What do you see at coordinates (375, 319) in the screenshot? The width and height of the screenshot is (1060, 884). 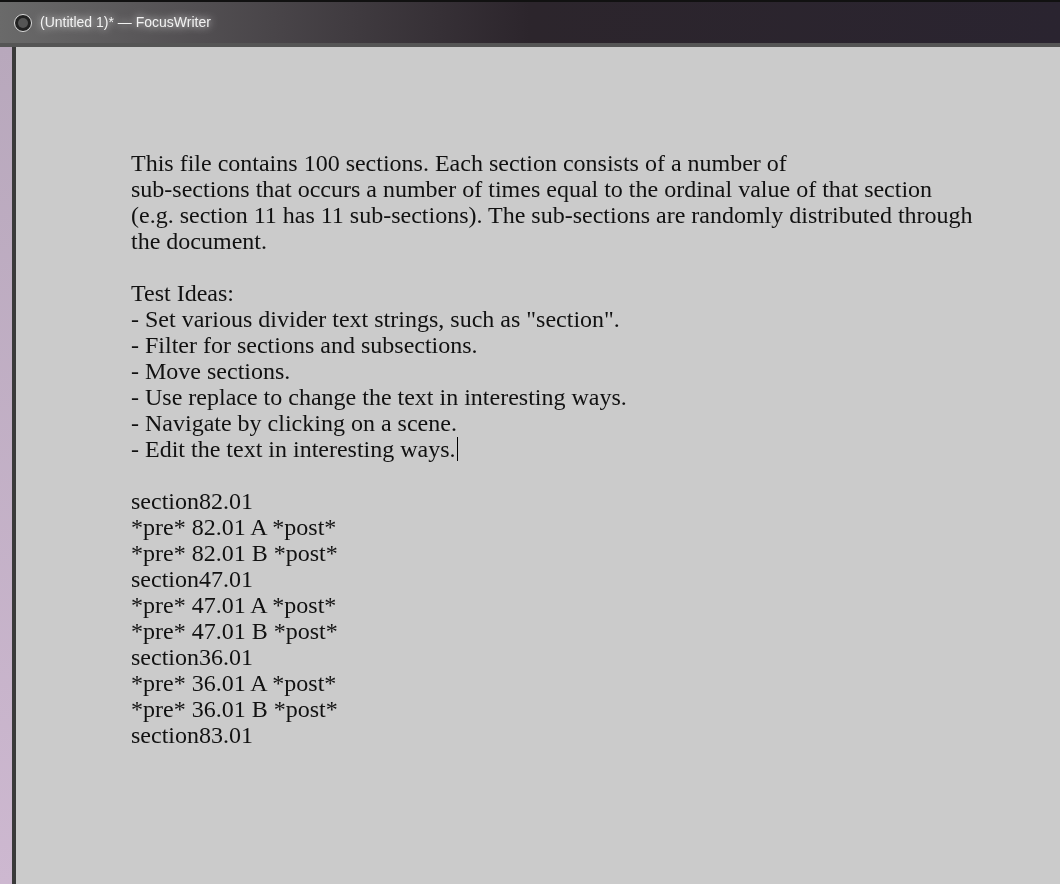 I see `text-line: - Set various divider text strings, such as "section".` at bounding box center [375, 319].